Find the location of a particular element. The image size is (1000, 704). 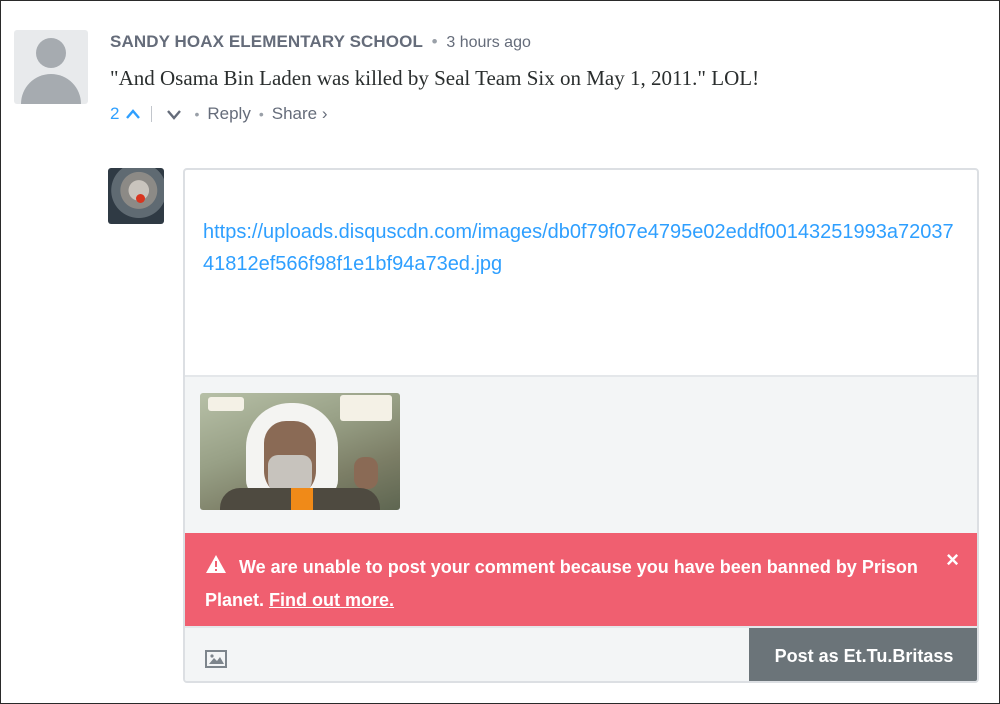

image-thumbnail is located at coordinates (300, 451).